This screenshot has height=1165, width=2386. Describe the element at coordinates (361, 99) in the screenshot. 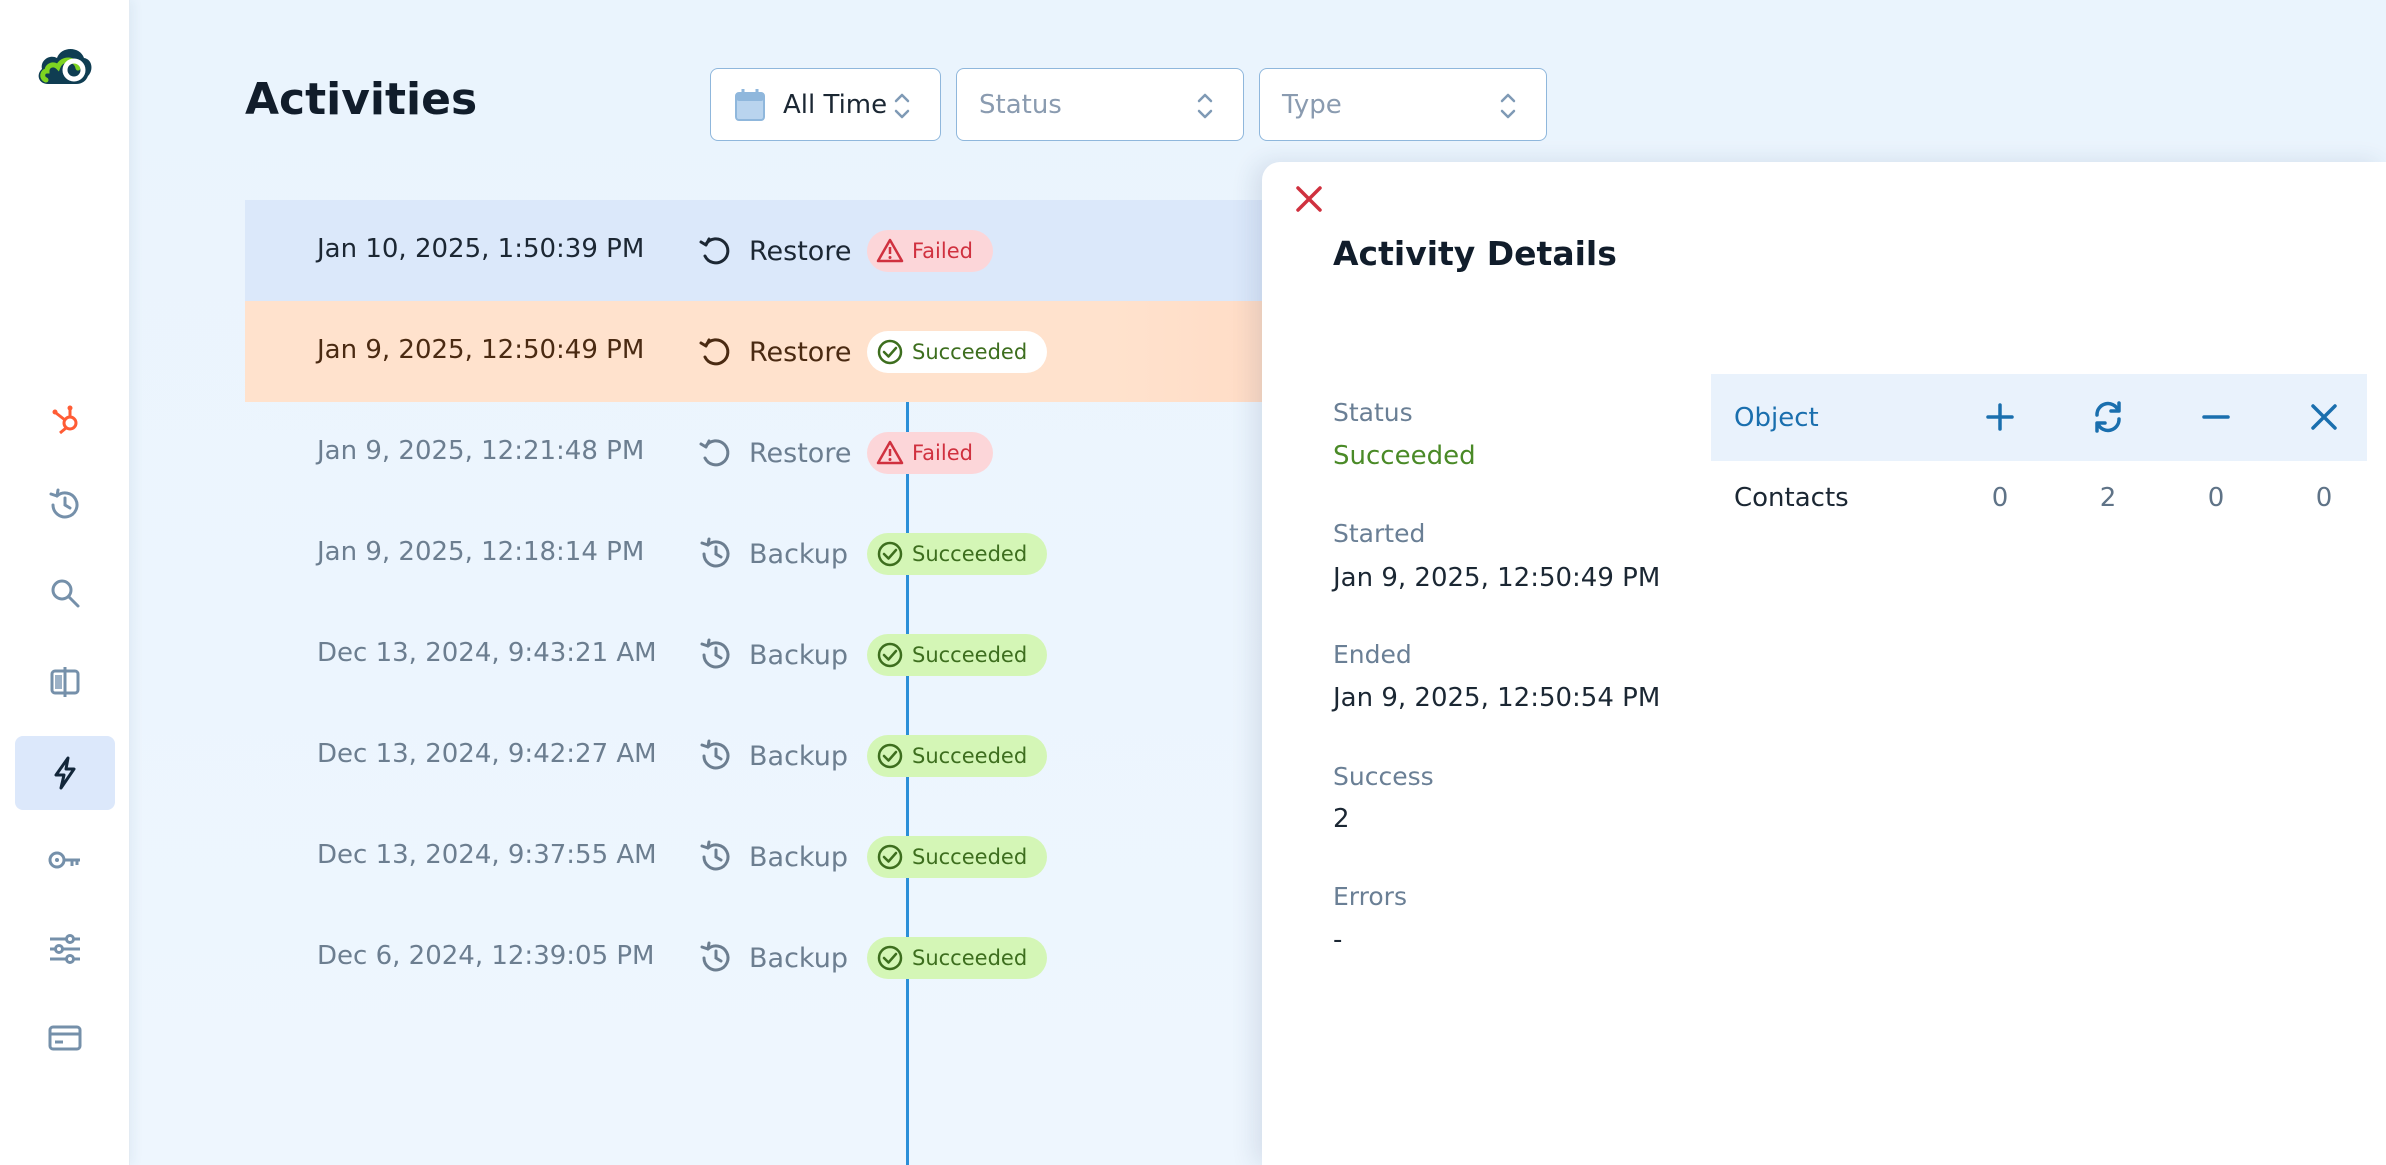

I see `page-title: Activities` at that location.